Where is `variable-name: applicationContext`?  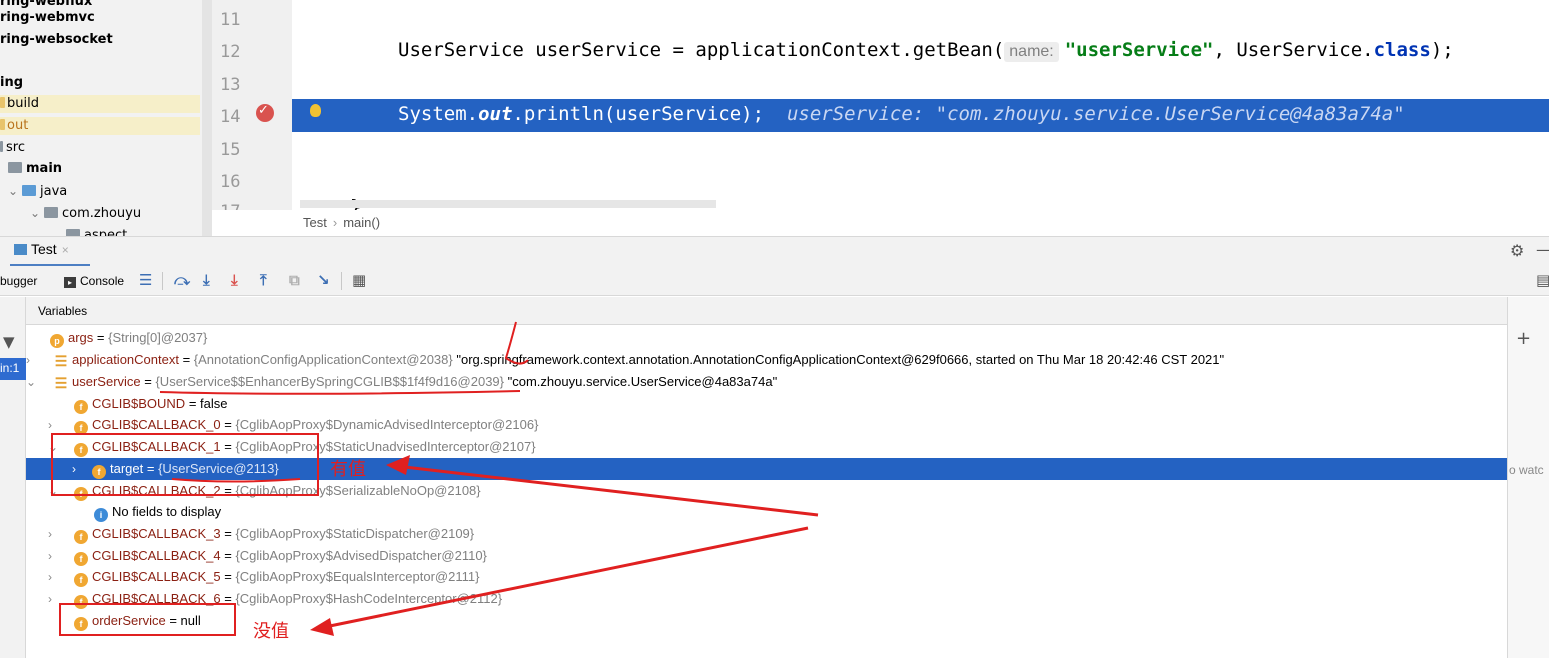
variable-name: applicationContext is located at coordinates (125, 359).